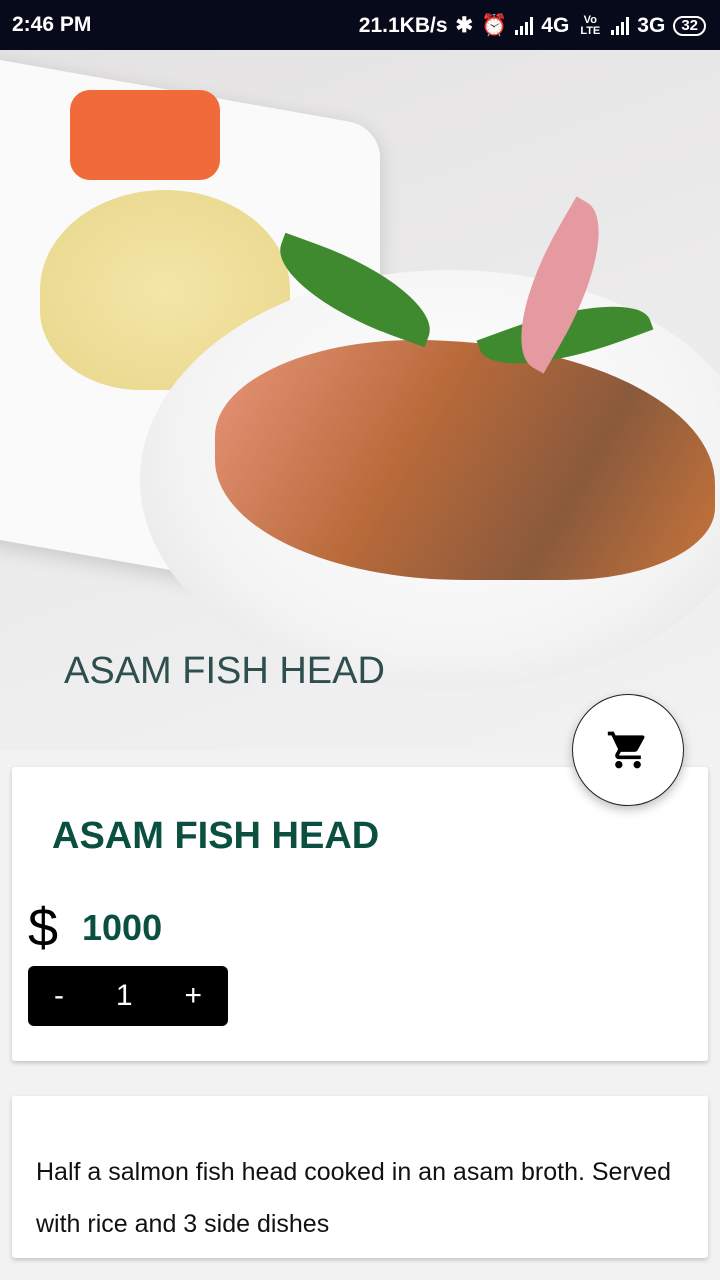  I want to click on decrease-button: -, so click(59, 996).